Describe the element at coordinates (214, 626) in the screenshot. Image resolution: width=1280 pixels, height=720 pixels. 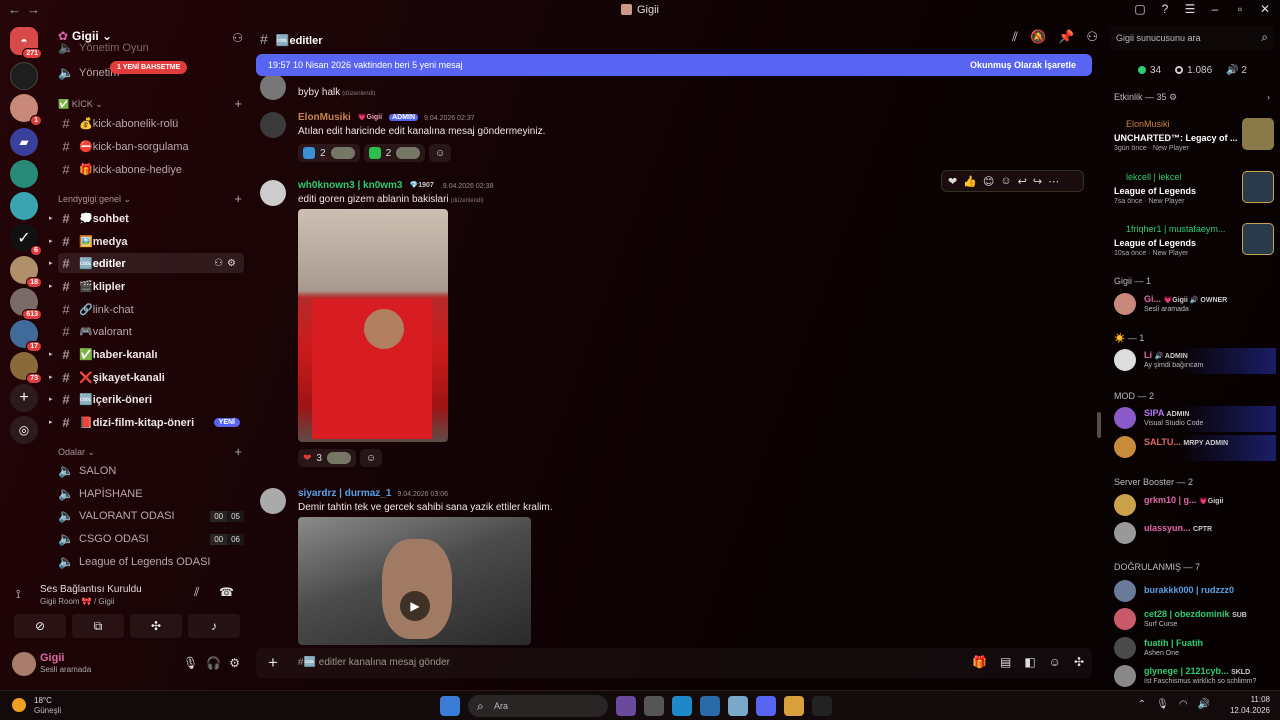
I see `soundboard-button: ♪` at that location.